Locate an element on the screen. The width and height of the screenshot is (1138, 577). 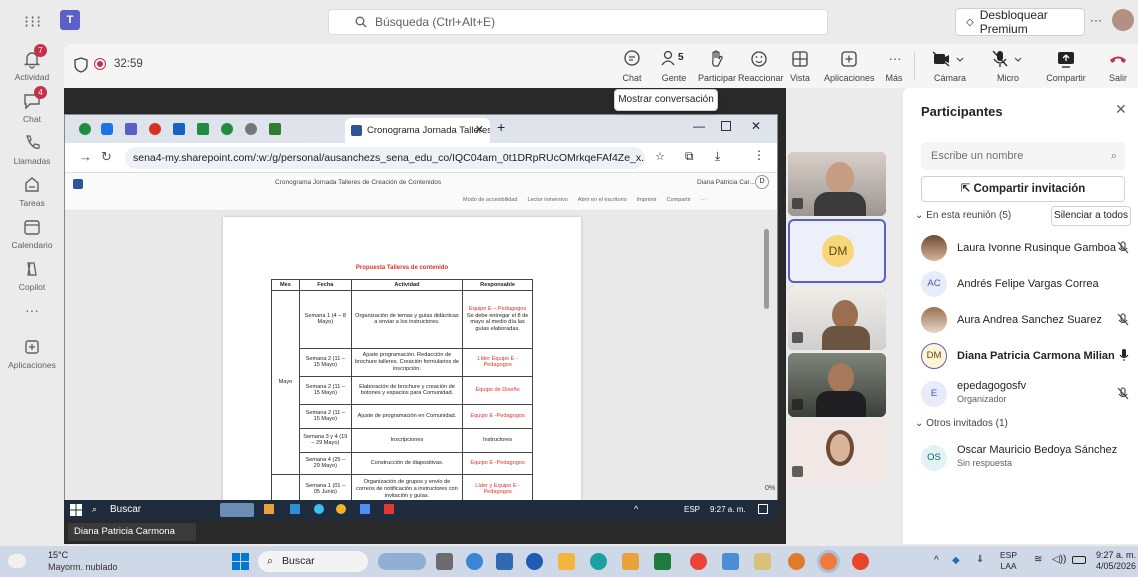
menu-icon: ⋮ is located at coordinates (759, 155).